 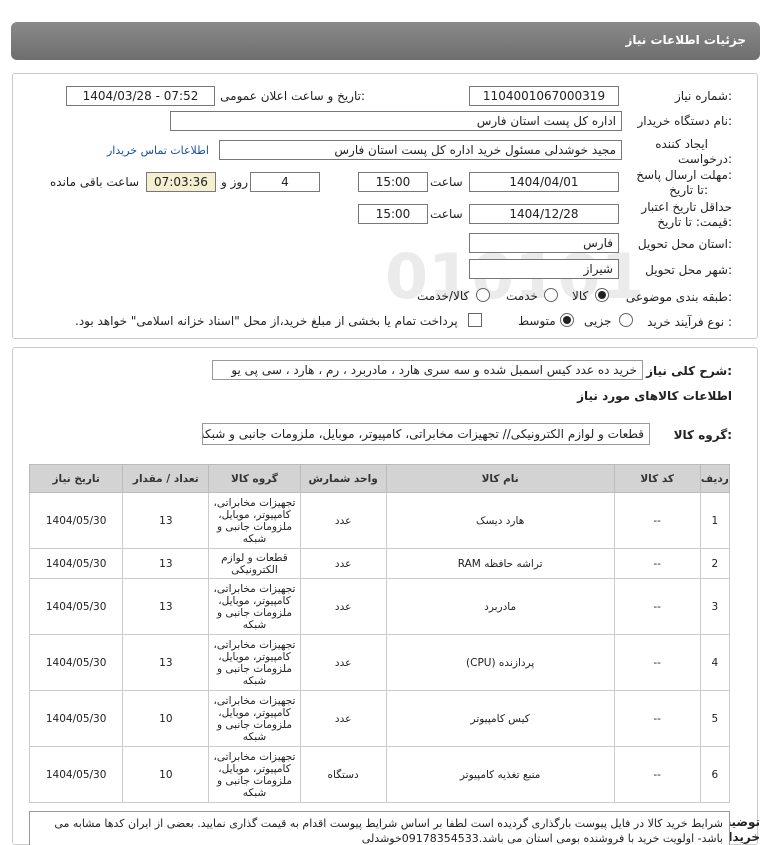 What do you see at coordinates (166, 478) in the screenshot?
I see `col-qty-header: تعداد / مقدار` at bounding box center [166, 478].